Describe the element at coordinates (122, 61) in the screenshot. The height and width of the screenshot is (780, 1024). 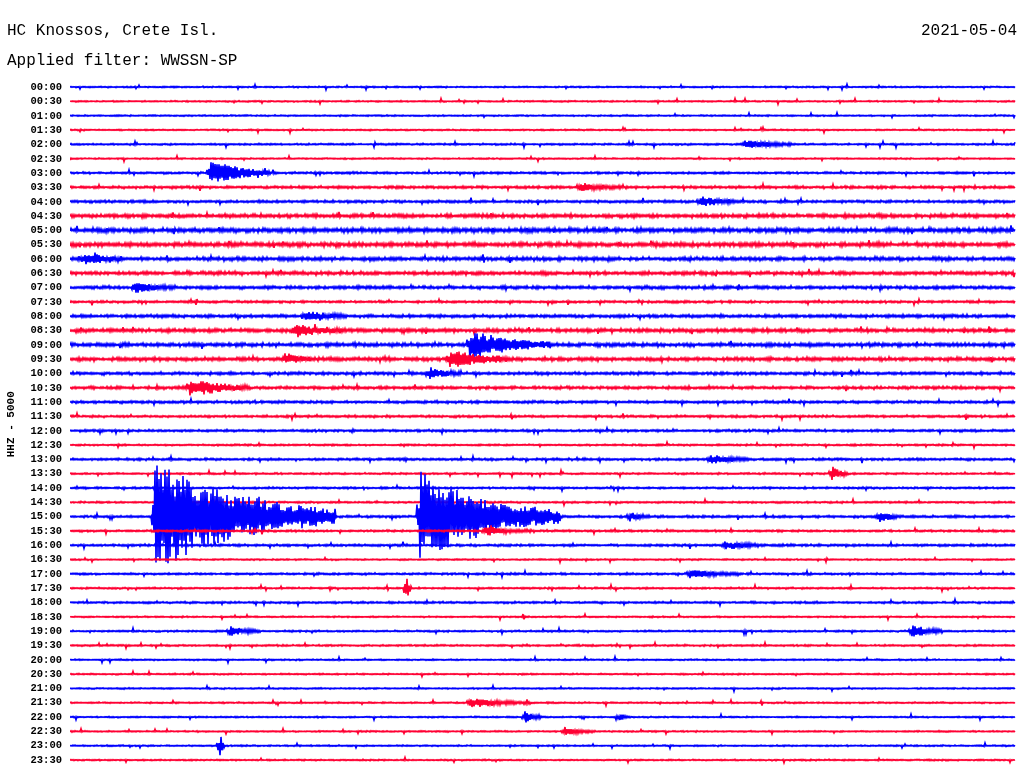
I see `filter-label: Applied filter: WWSSN-SP` at that location.